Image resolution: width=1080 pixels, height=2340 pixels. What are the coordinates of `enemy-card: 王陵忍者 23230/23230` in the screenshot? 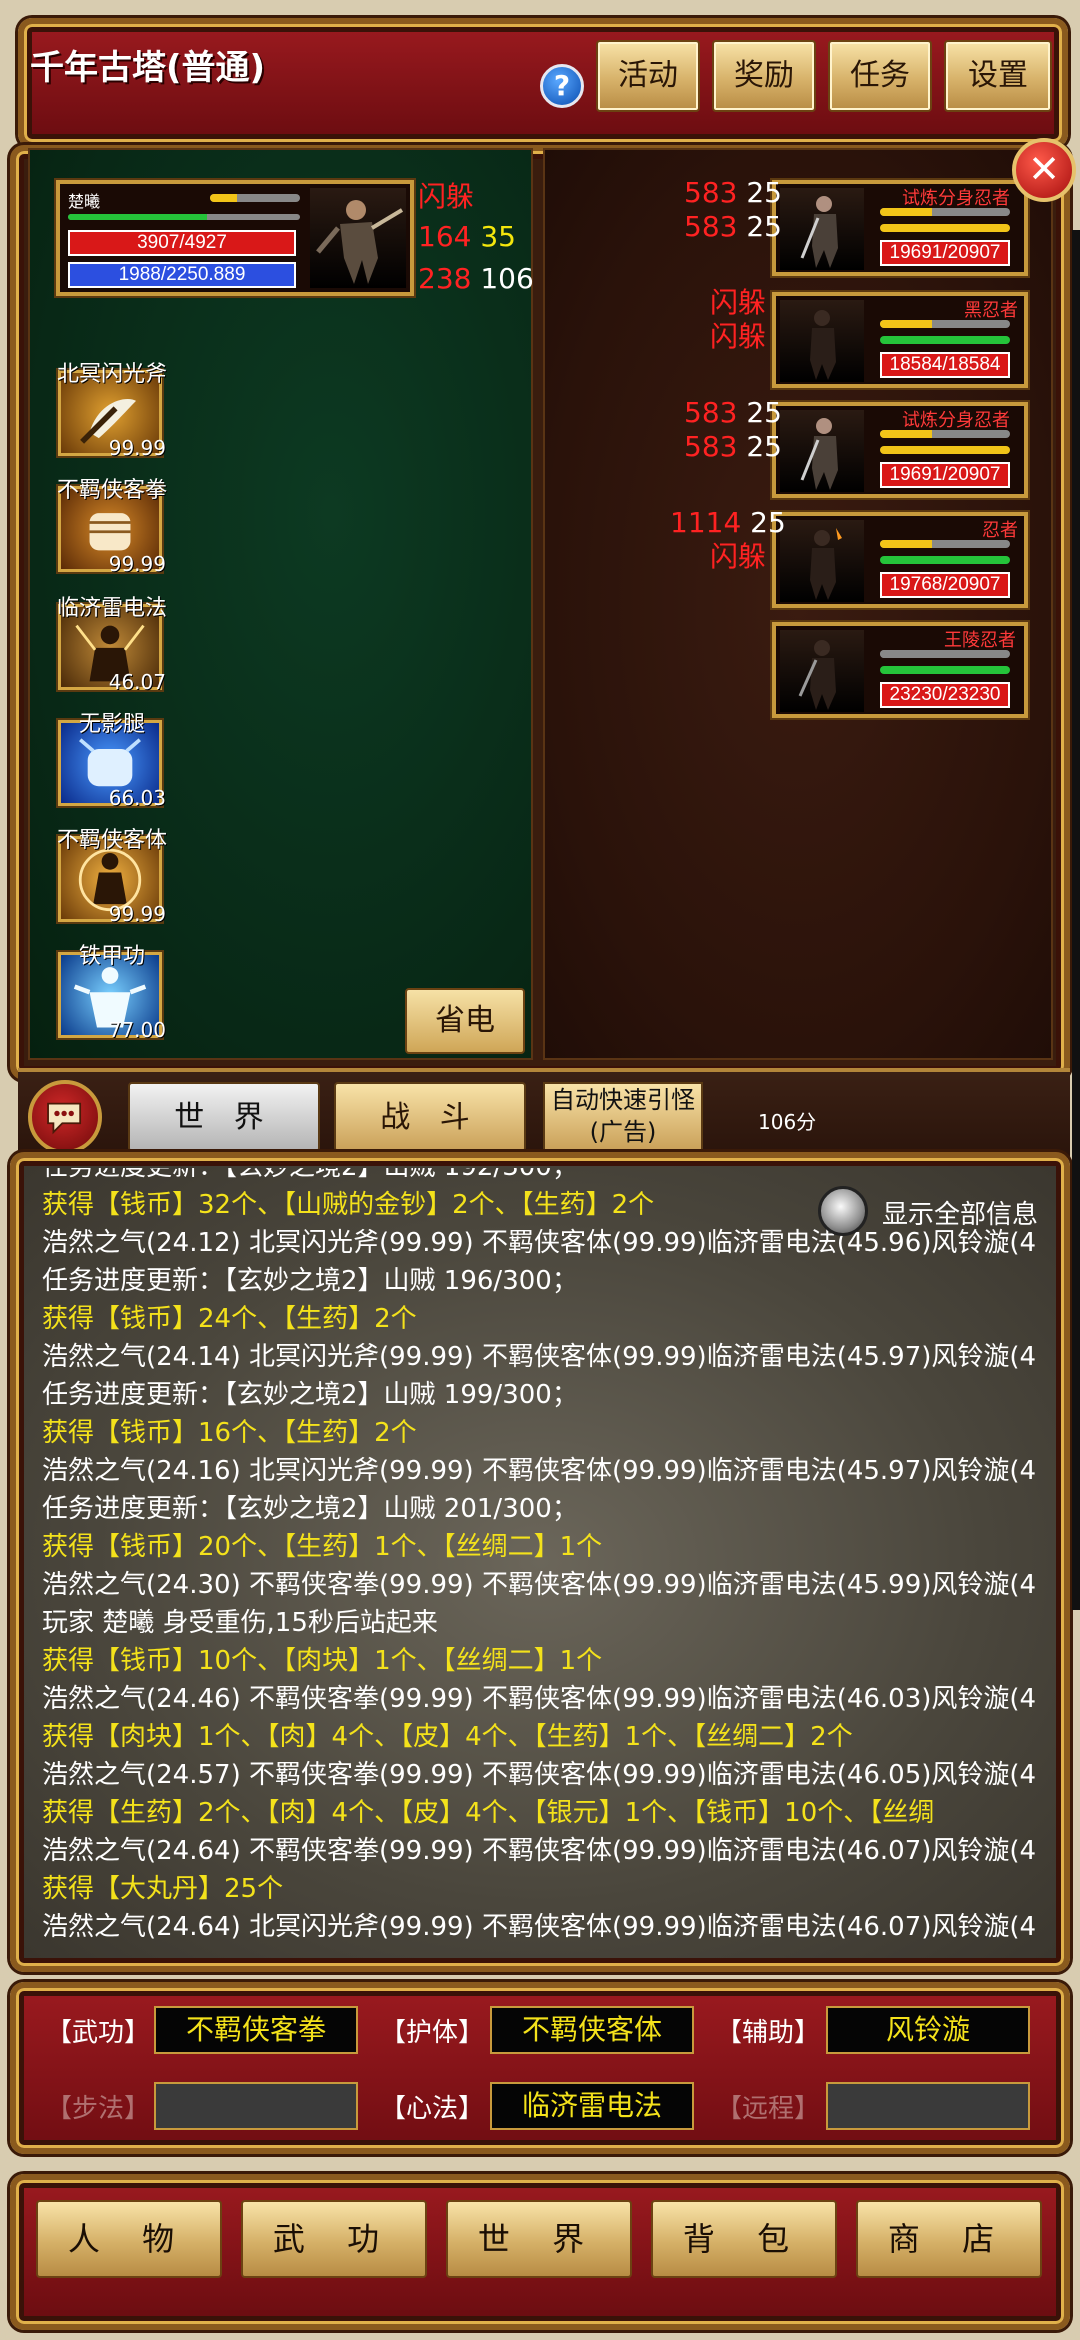 It's located at (900, 670).